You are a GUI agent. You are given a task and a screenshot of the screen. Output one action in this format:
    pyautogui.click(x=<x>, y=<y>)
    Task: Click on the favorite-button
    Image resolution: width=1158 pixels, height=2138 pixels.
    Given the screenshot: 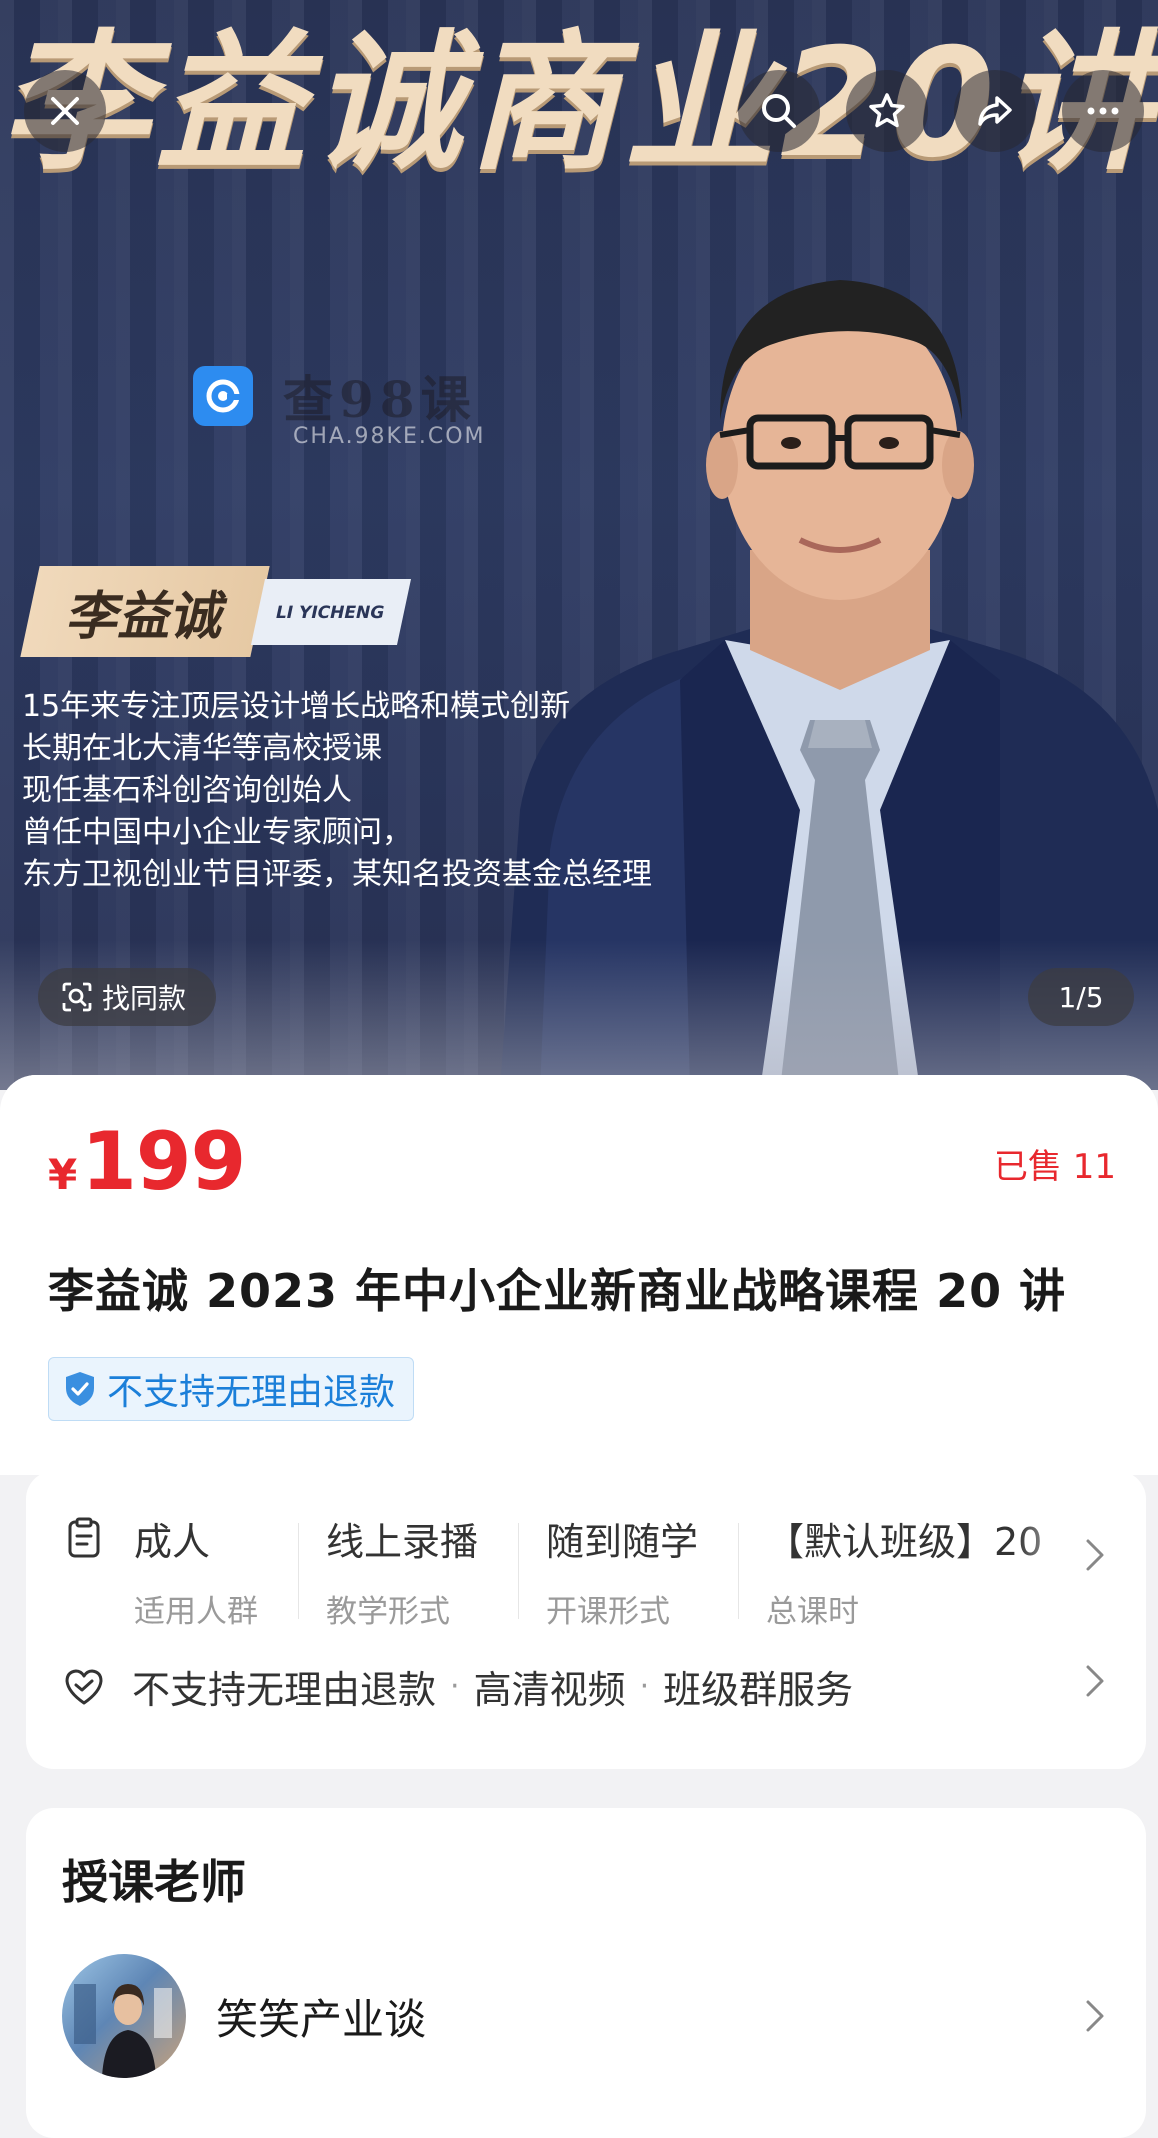 What is the action you would take?
    pyautogui.click(x=887, y=111)
    